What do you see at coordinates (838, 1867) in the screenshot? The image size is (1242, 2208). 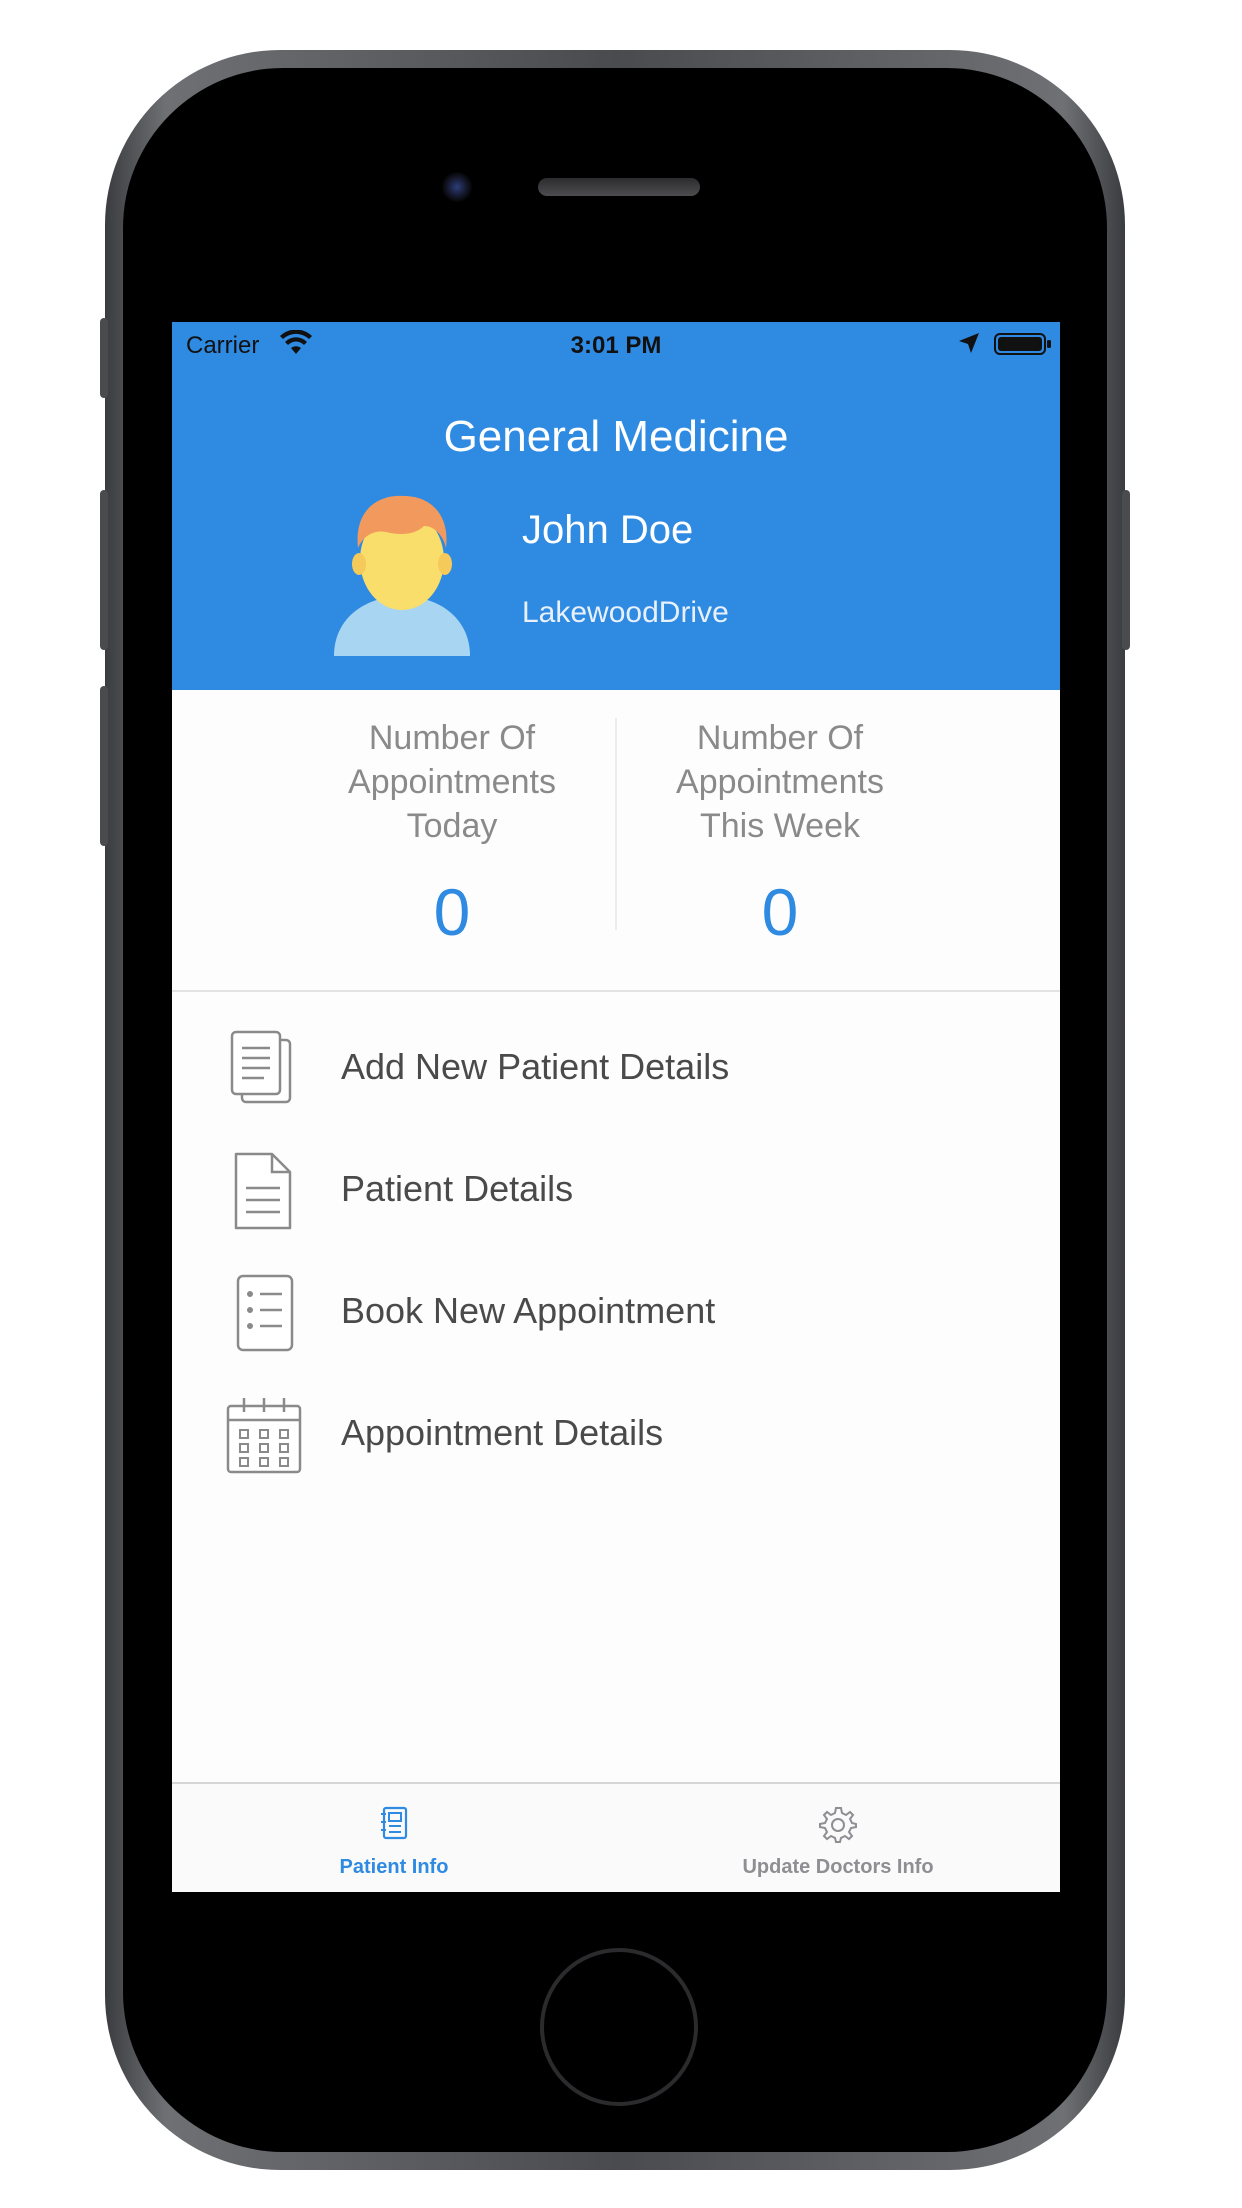 I see `tab-label: Update Doctors Info` at bounding box center [838, 1867].